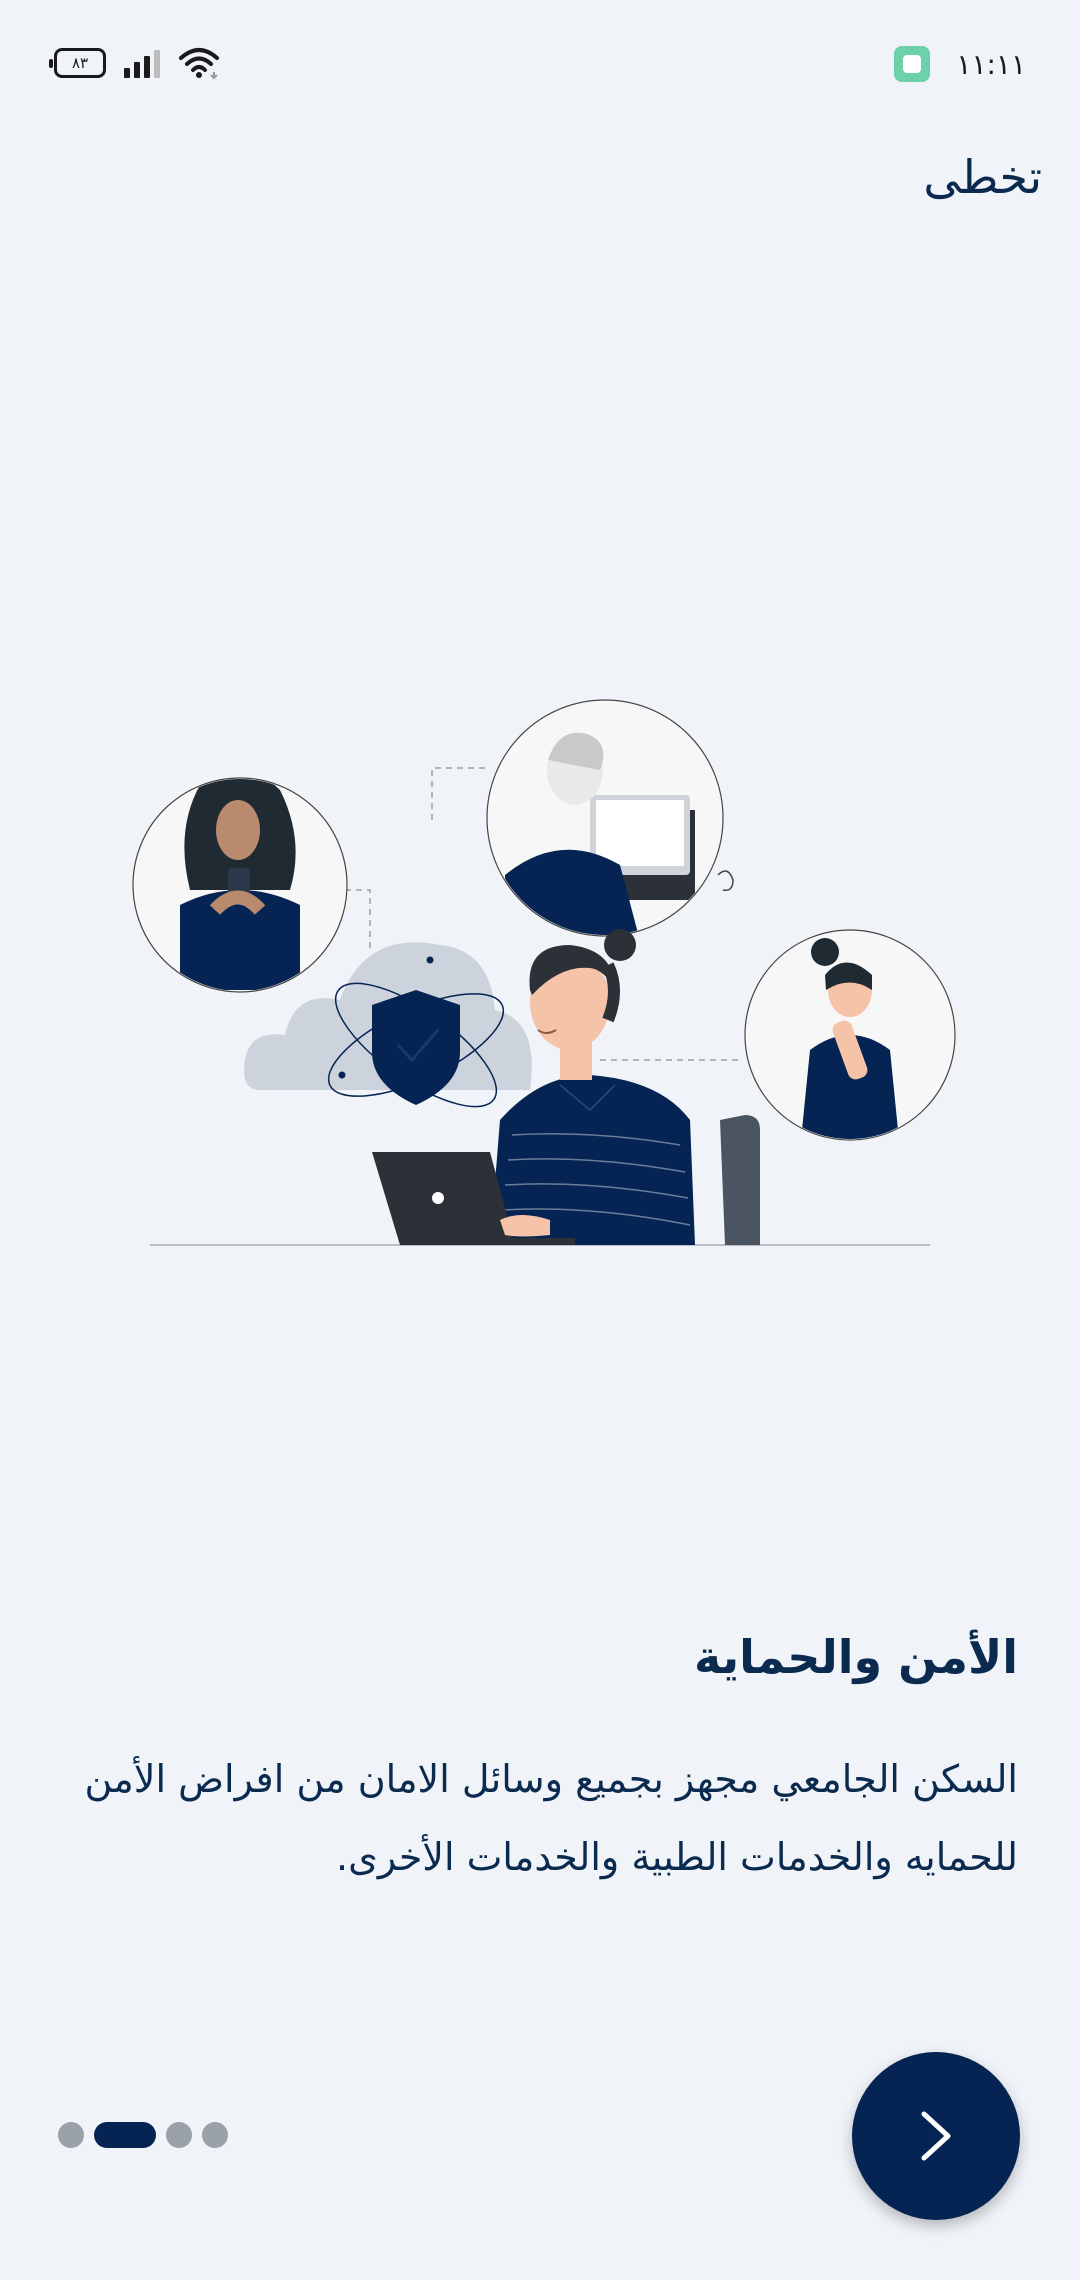 This screenshot has width=1080, height=2280. What do you see at coordinates (856, 1657) in the screenshot?
I see `page-title: الأمن والحماية` at bounding box center [856, 1657].